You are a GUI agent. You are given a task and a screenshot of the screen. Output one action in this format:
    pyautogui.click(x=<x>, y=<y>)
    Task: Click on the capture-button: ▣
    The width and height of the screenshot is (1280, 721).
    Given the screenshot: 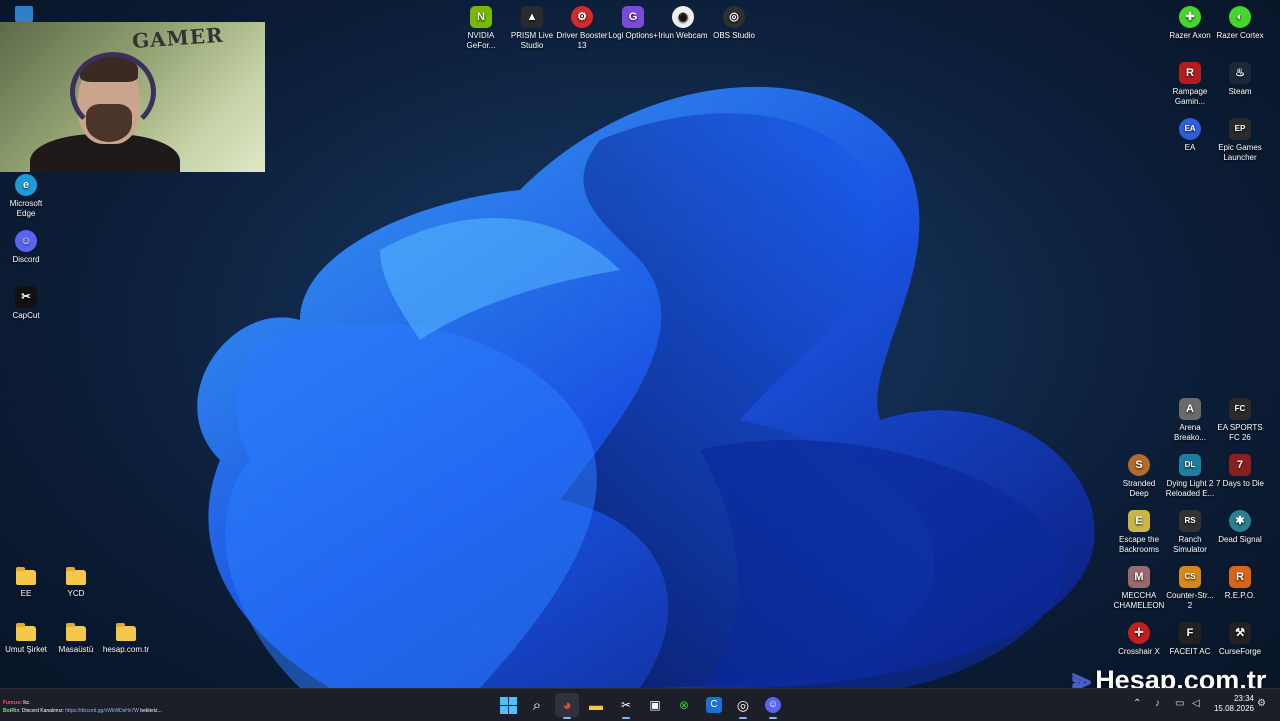 What is the action you would take?
    pyautogui.click(x=655, y=705)
    